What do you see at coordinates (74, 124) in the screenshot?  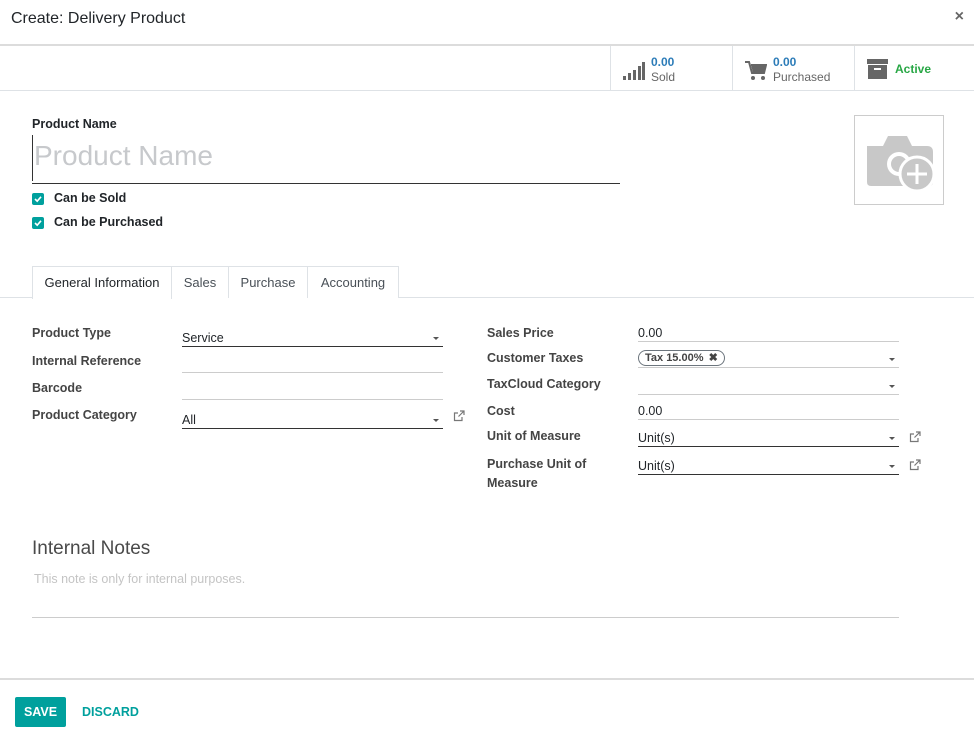 I see `product-name-label: Product Name` at bounding box center [74, 124].